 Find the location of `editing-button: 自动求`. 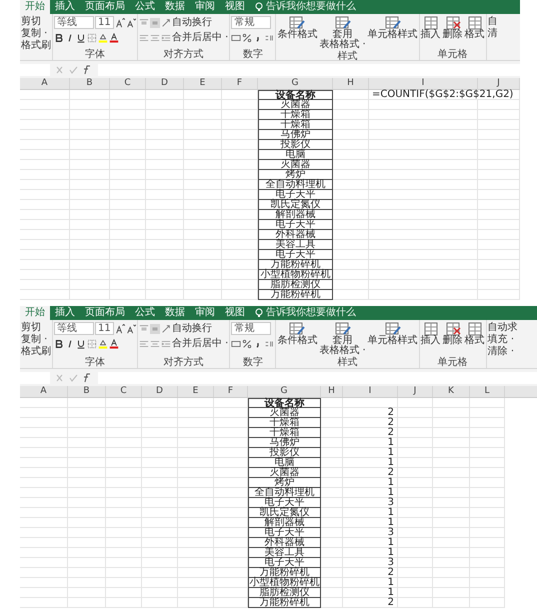

editing-button: 自动求 is located at coordinates (512, 328).